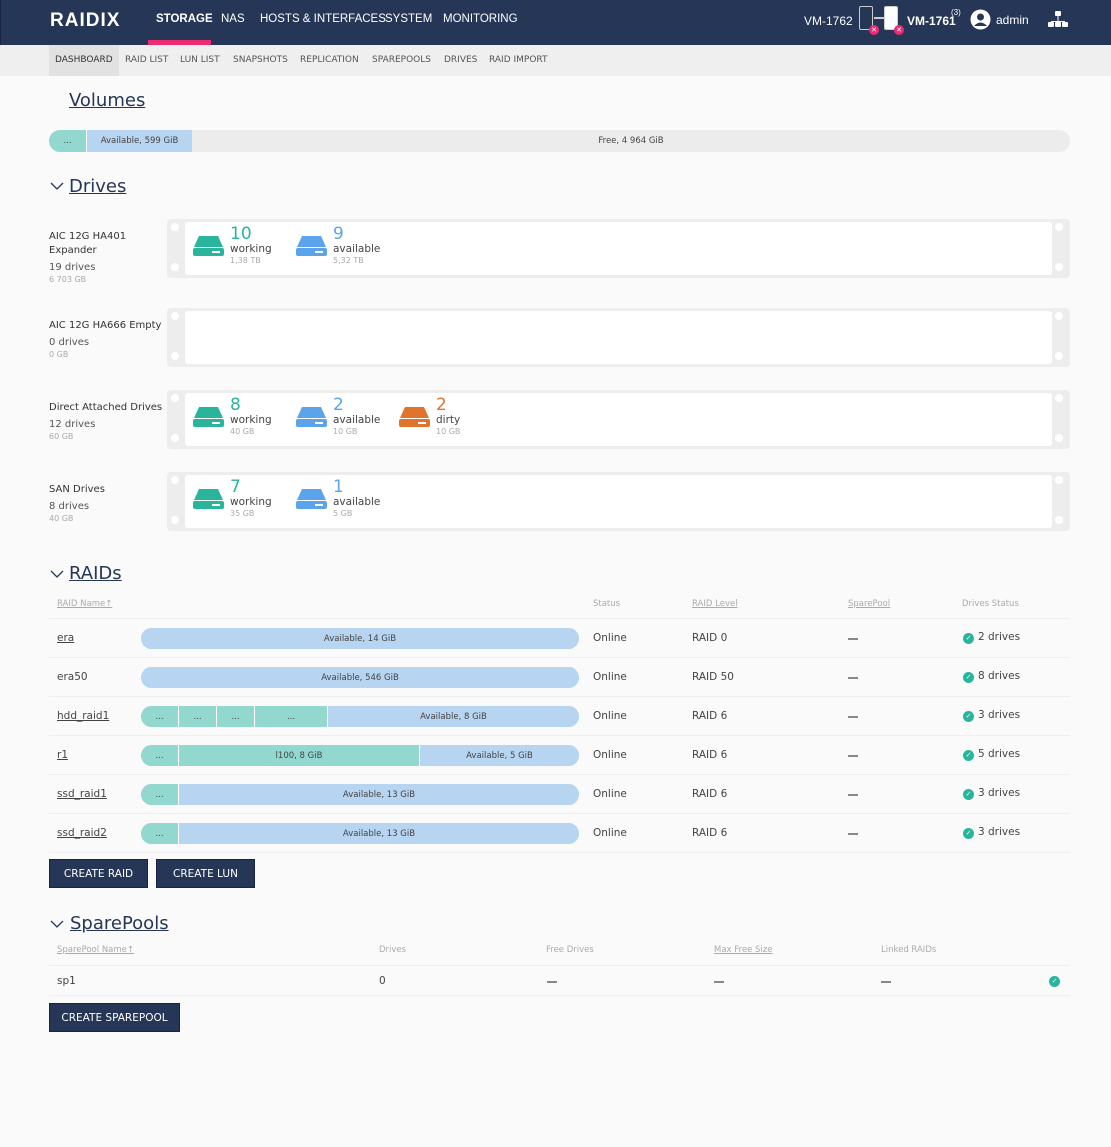 The width and height of the screenshot is (1111, 1147). Describe the element at coordinates (84, 60) in the screenshot. I see `subnav-dashboard: DASHBOARD` at that location.